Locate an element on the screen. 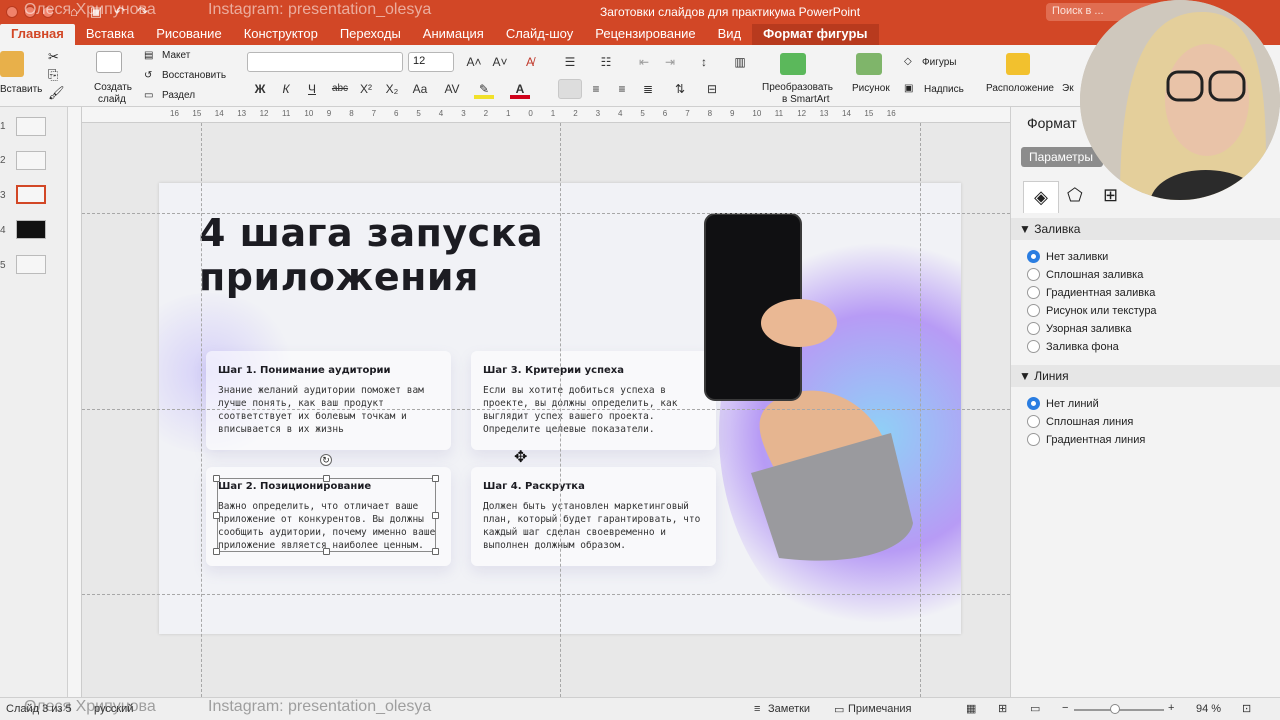  fill-option-picture: Рисунок или текстура is located at coordinates (1092, 310).